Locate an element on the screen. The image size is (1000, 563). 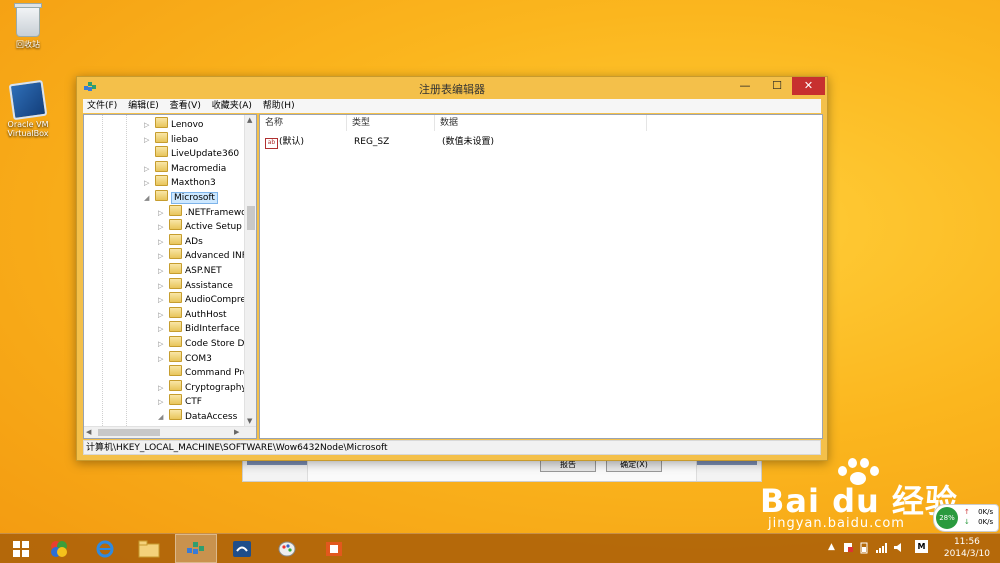
tree-node: ▷ Lenovo is located at coordinates (173, 124).